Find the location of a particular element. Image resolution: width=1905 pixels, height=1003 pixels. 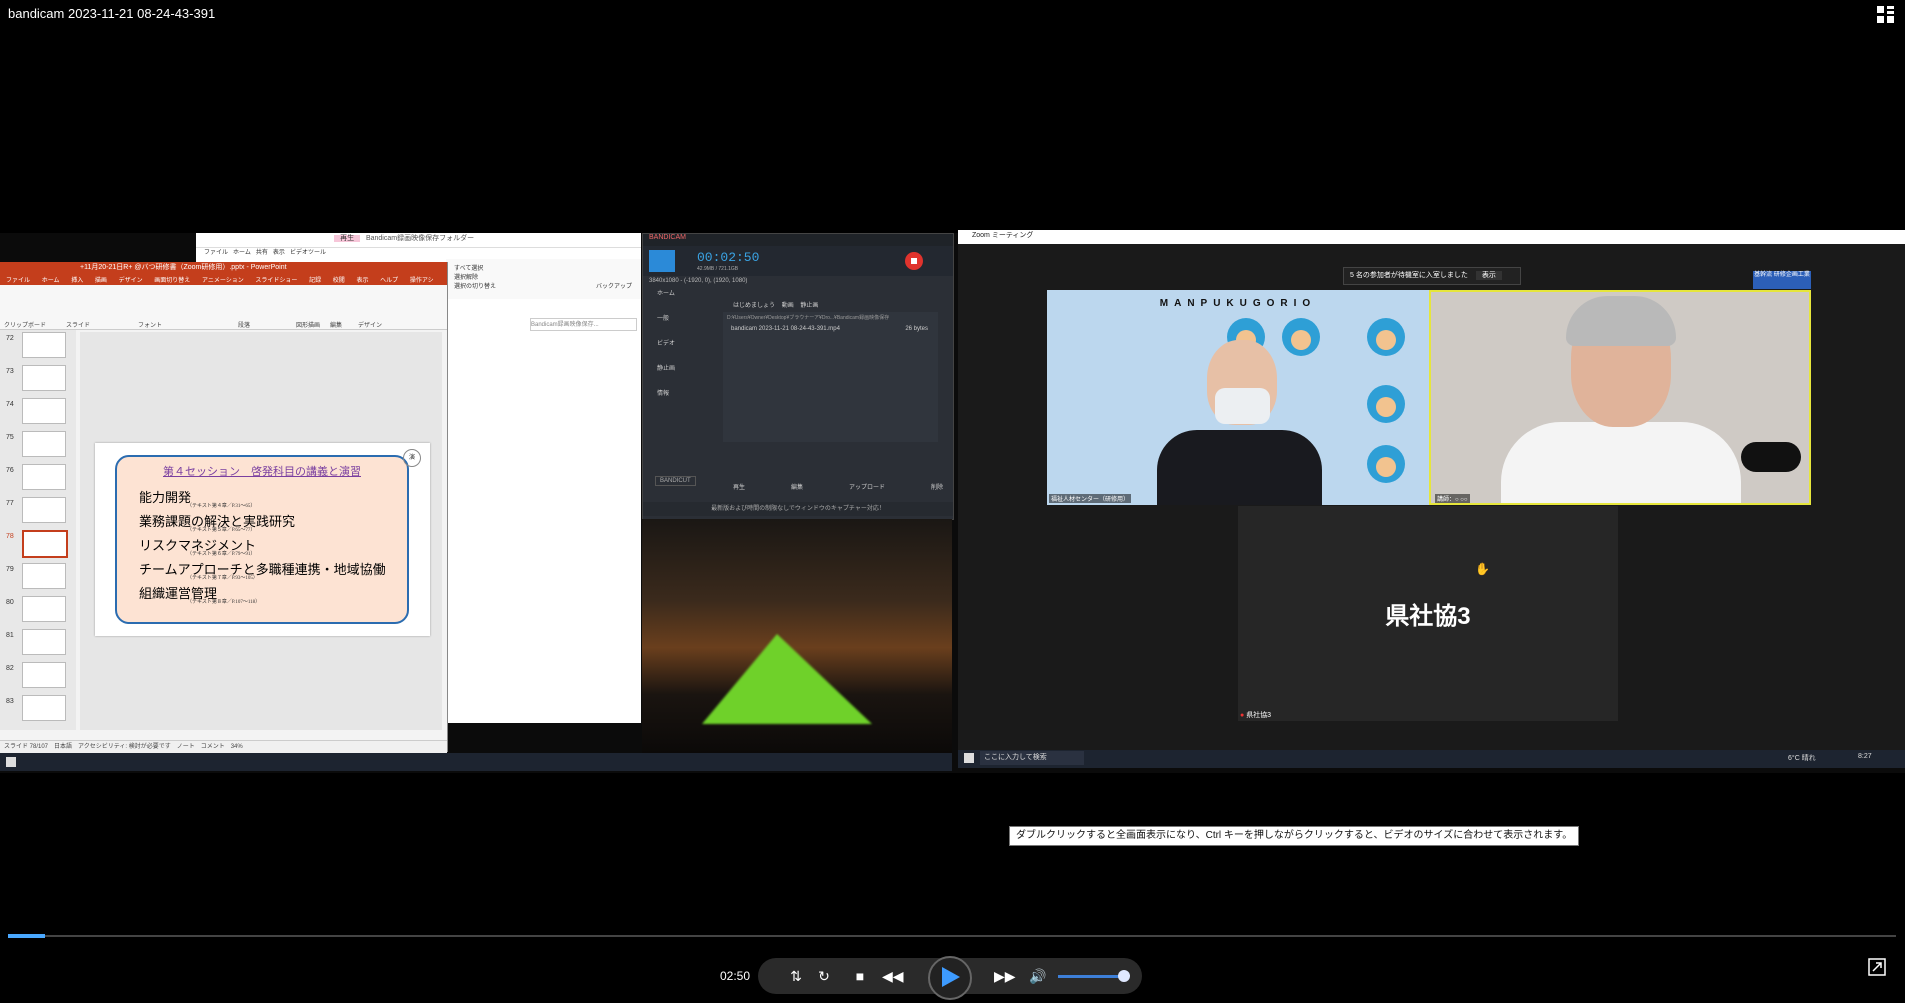

ppt-tab: スライドショー is located at coordinates (276, 281).